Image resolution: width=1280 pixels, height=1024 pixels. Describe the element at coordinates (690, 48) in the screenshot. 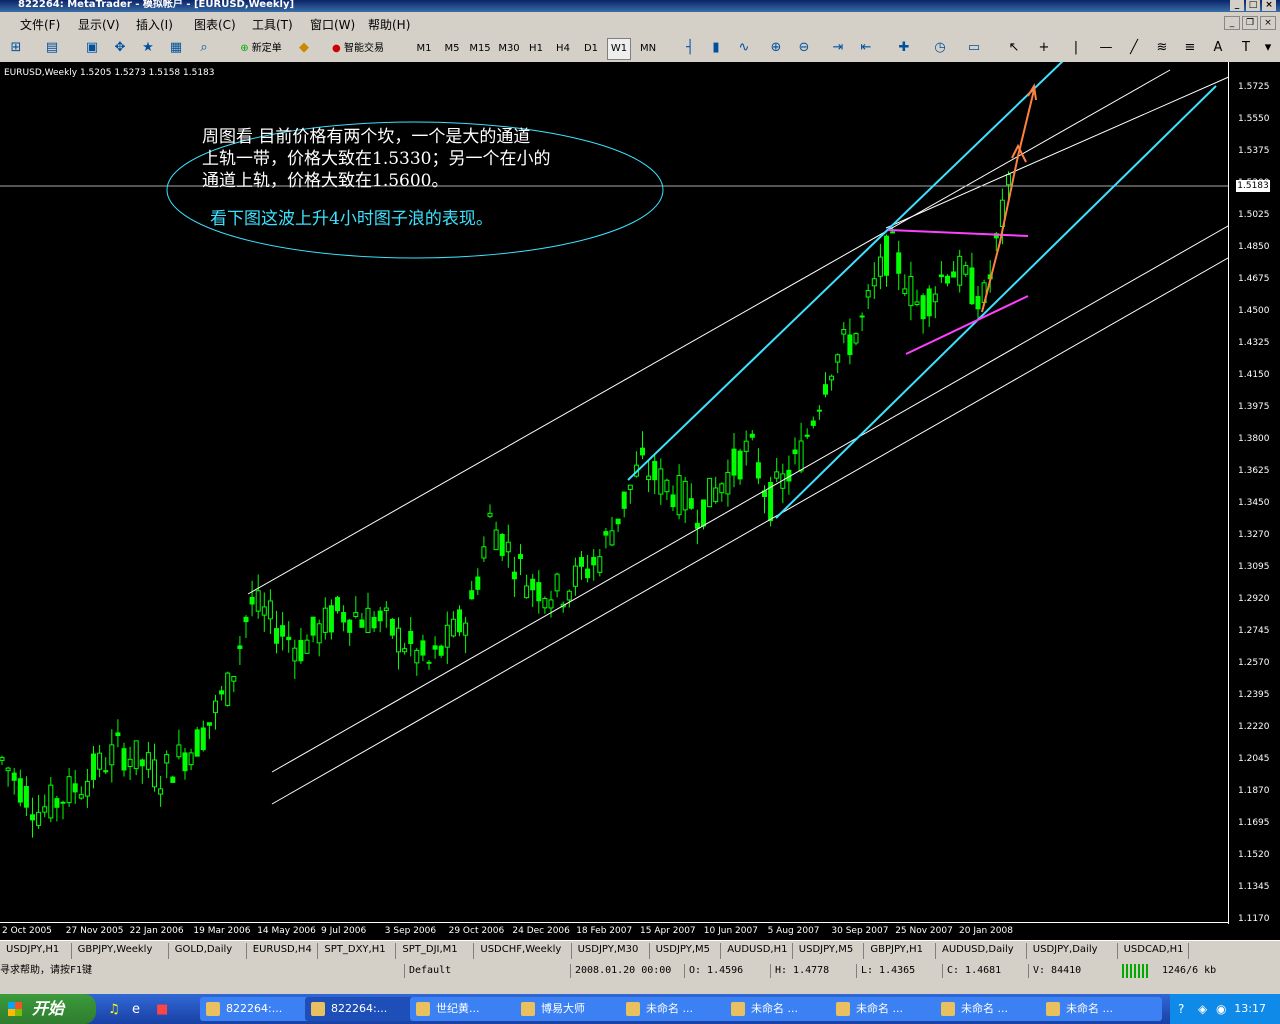

I see `bar-chart-icon: ┤` at that location.